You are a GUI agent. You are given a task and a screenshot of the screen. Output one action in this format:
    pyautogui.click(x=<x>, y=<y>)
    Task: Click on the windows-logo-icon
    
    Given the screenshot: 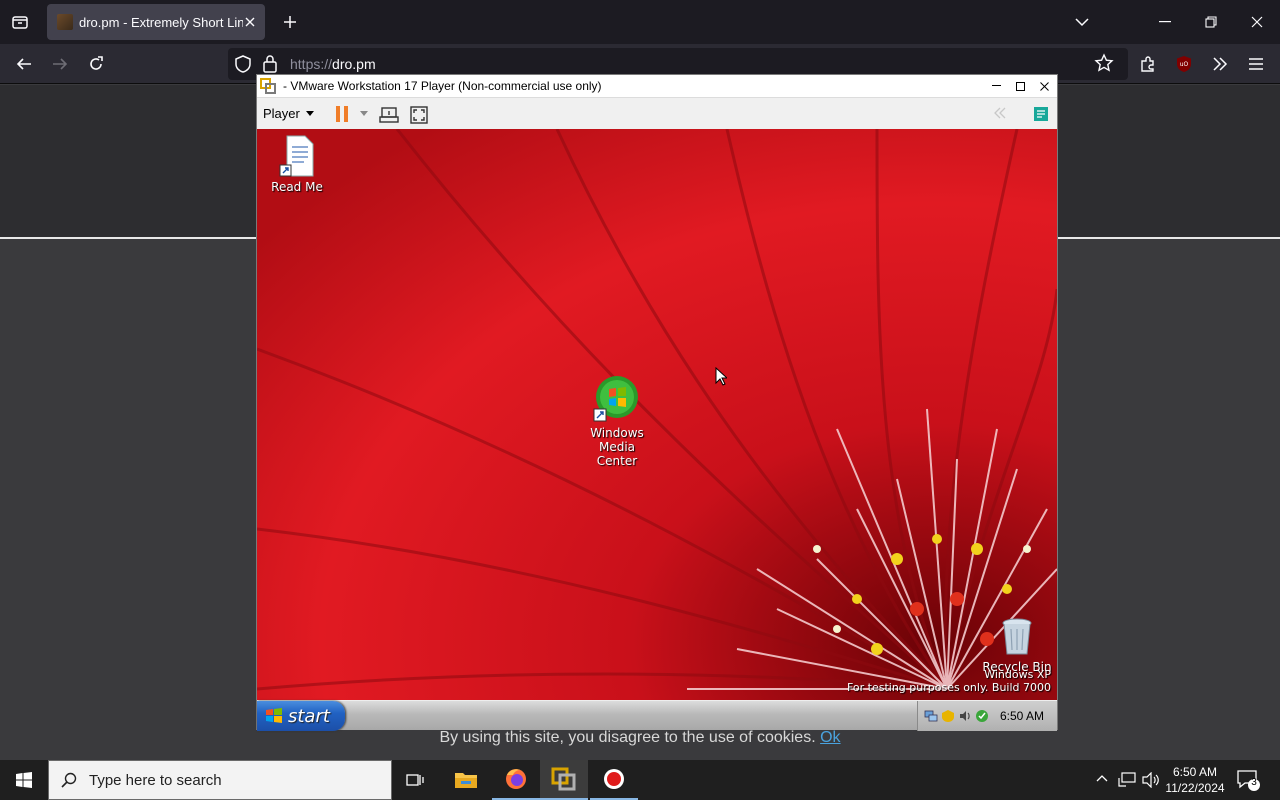 What is the action you would take?
    pyautogui.click(x=24, y=780)
    